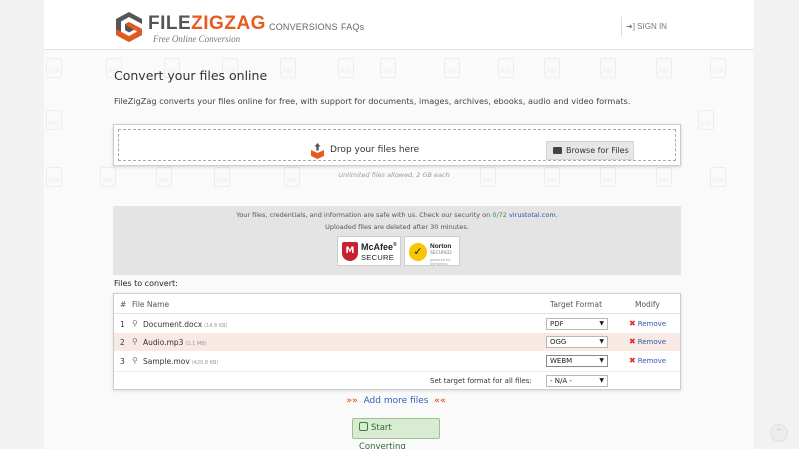 This screenshot has width=799, height=449. I want to click on file-drop-zone: Drop your files here Browse for Files, so click(397, 145).